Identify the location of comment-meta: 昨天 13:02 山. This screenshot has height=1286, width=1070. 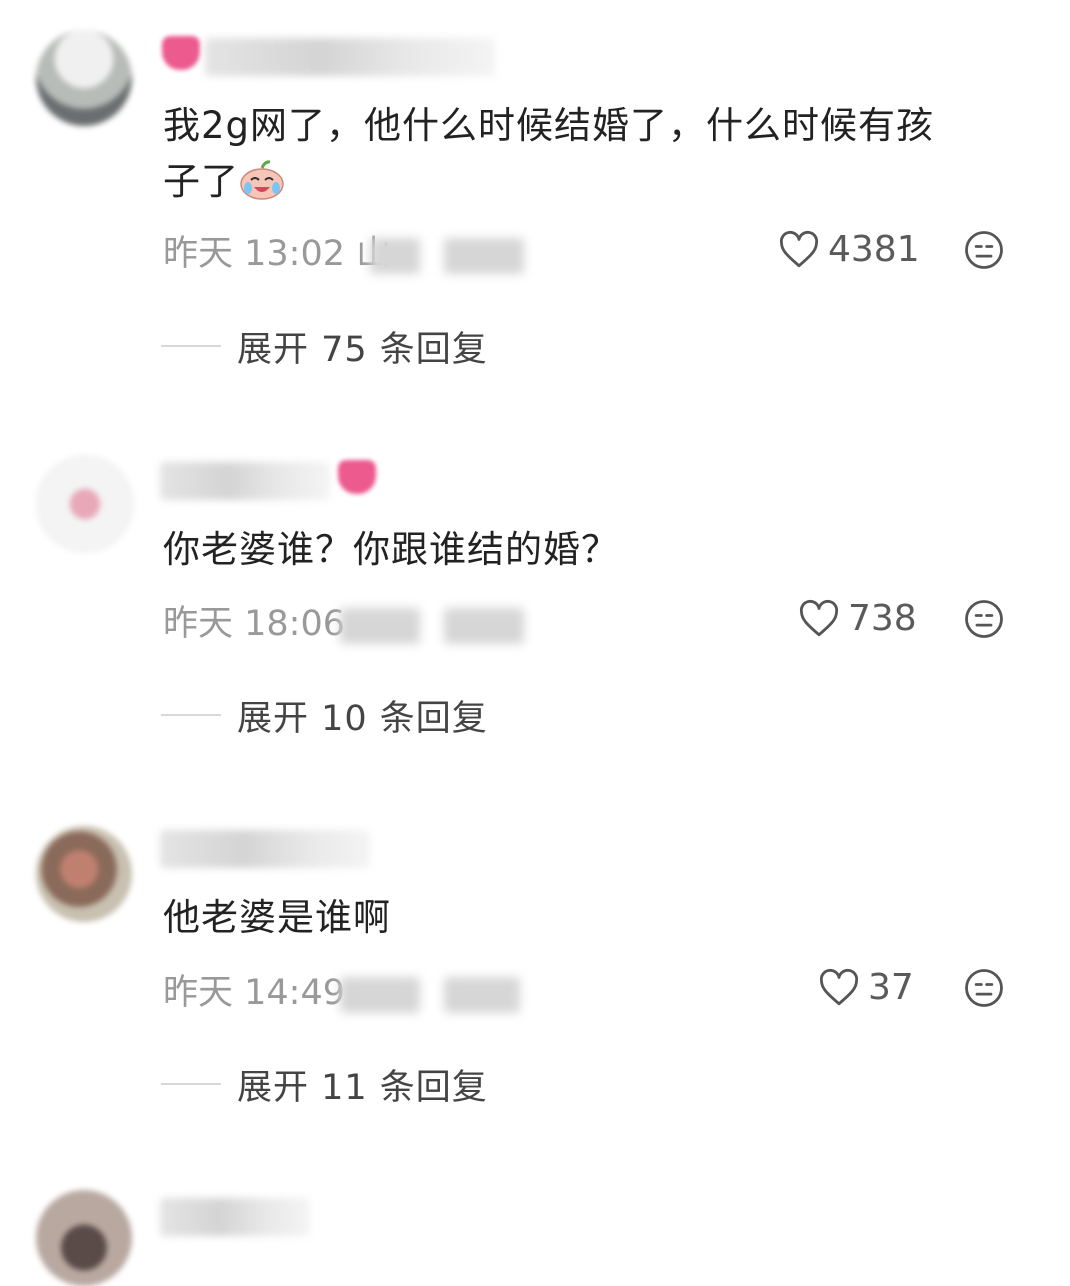
(277, 254).